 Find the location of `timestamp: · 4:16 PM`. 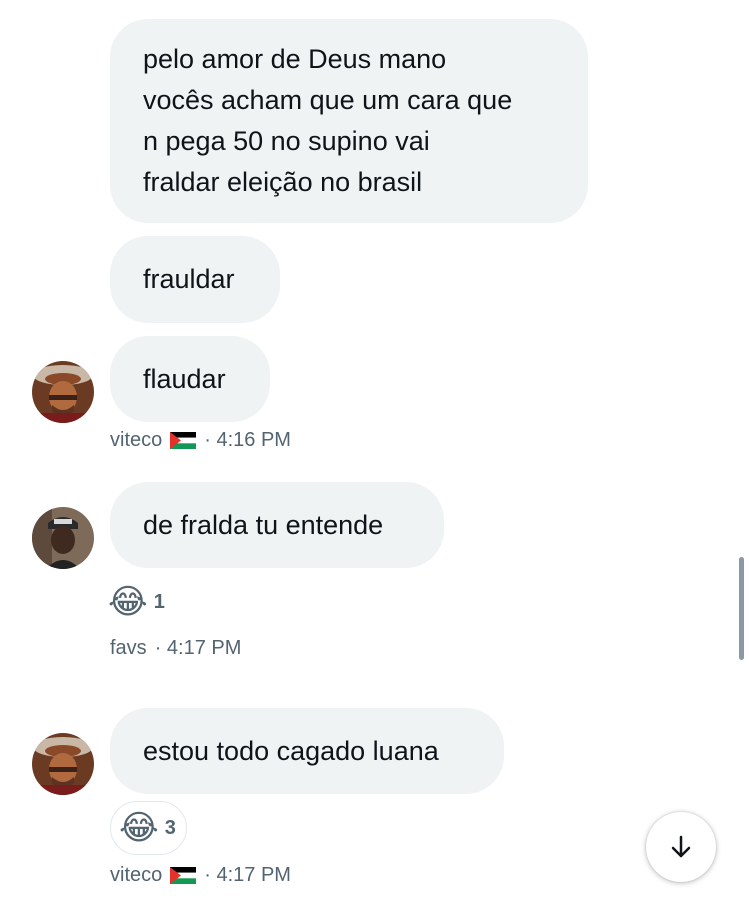

timestamp: · 4:16 PM is located at coordinates (247, 440).